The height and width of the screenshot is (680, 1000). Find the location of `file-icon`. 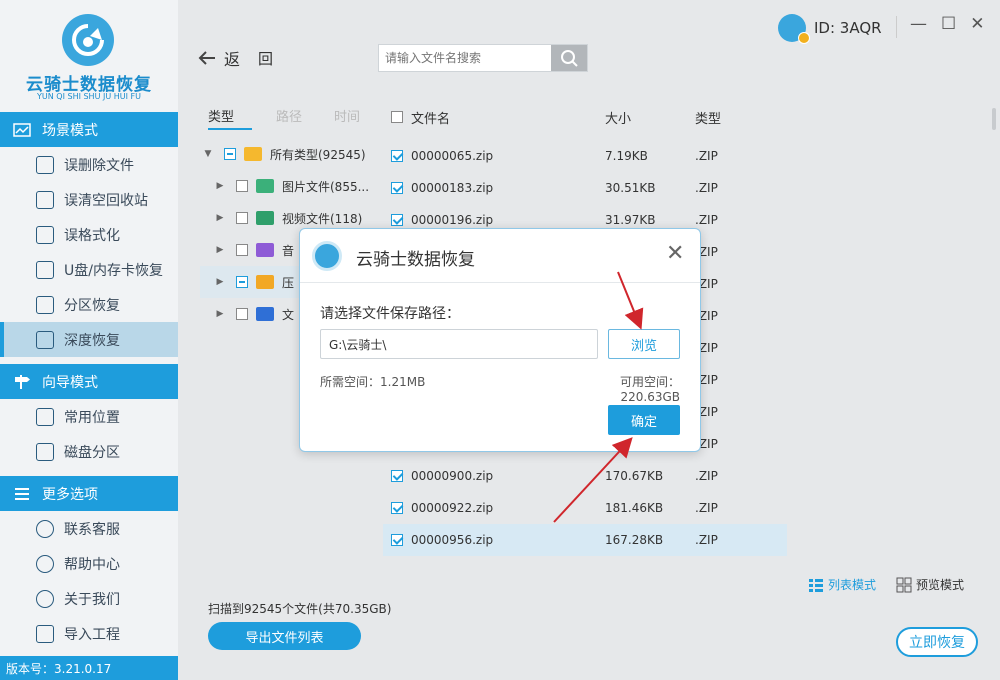

file-icon is located at coordinates (45, 164).